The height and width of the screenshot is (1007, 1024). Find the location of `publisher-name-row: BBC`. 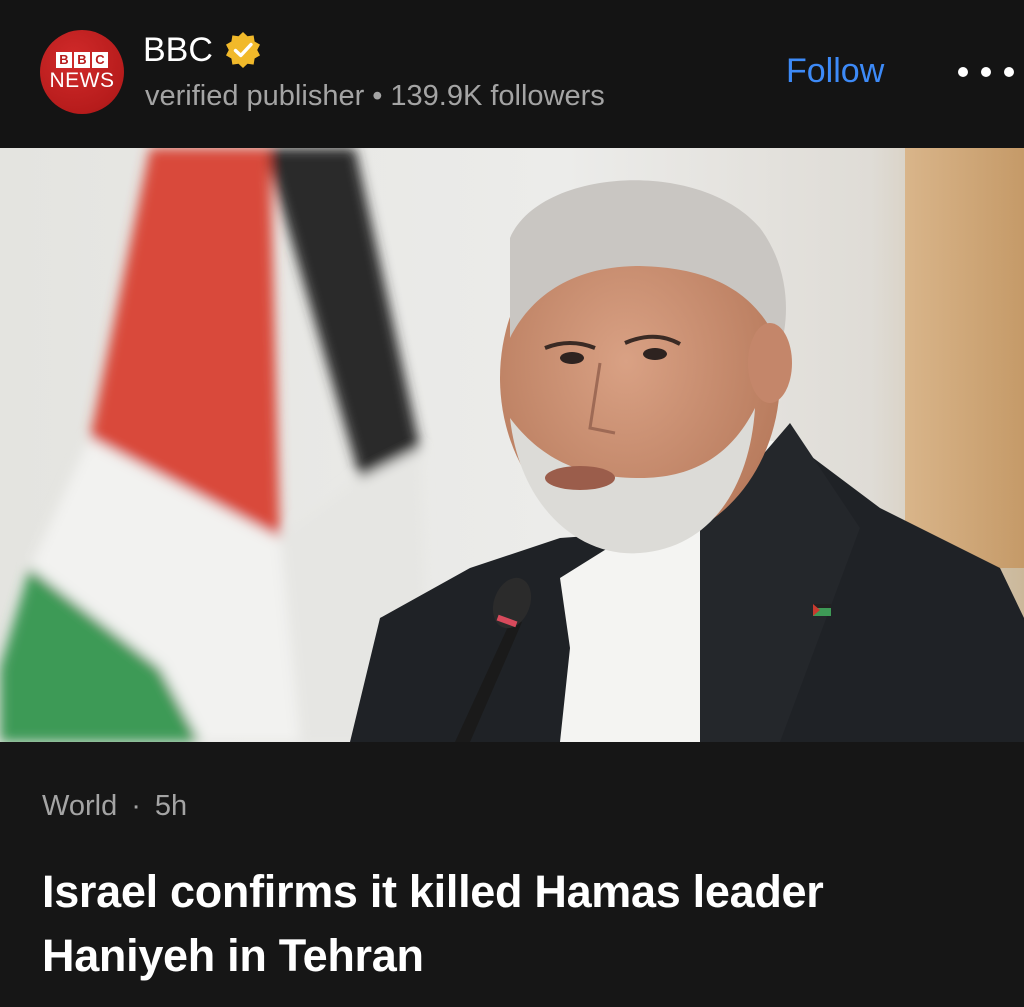

publisher-name-row: BBC is located at coordinates (203, 50).